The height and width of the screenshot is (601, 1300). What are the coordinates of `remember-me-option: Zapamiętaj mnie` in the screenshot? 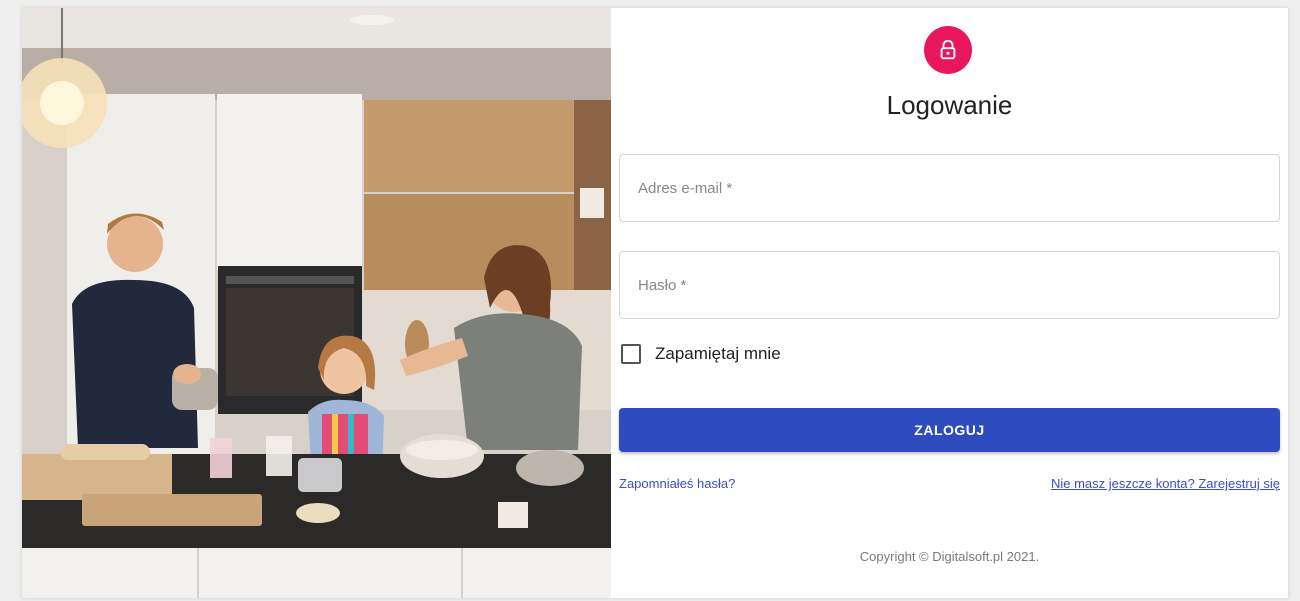 It's located at (701, 354).